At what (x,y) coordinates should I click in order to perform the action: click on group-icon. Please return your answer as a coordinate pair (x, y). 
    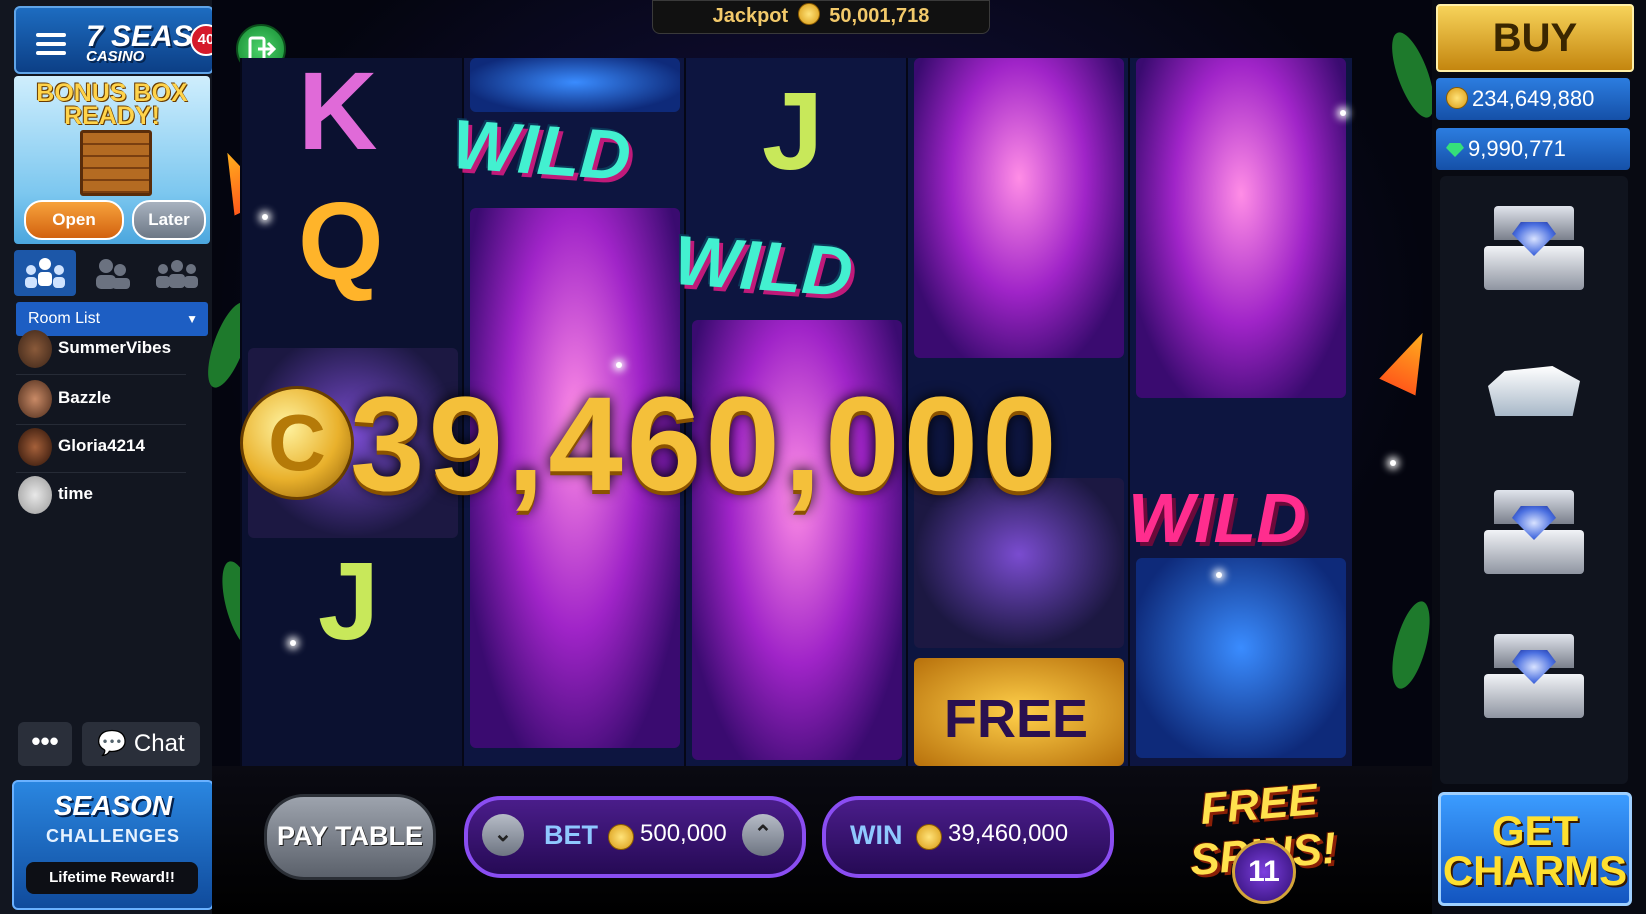
    Looking at the image, I should click on (177, 274).